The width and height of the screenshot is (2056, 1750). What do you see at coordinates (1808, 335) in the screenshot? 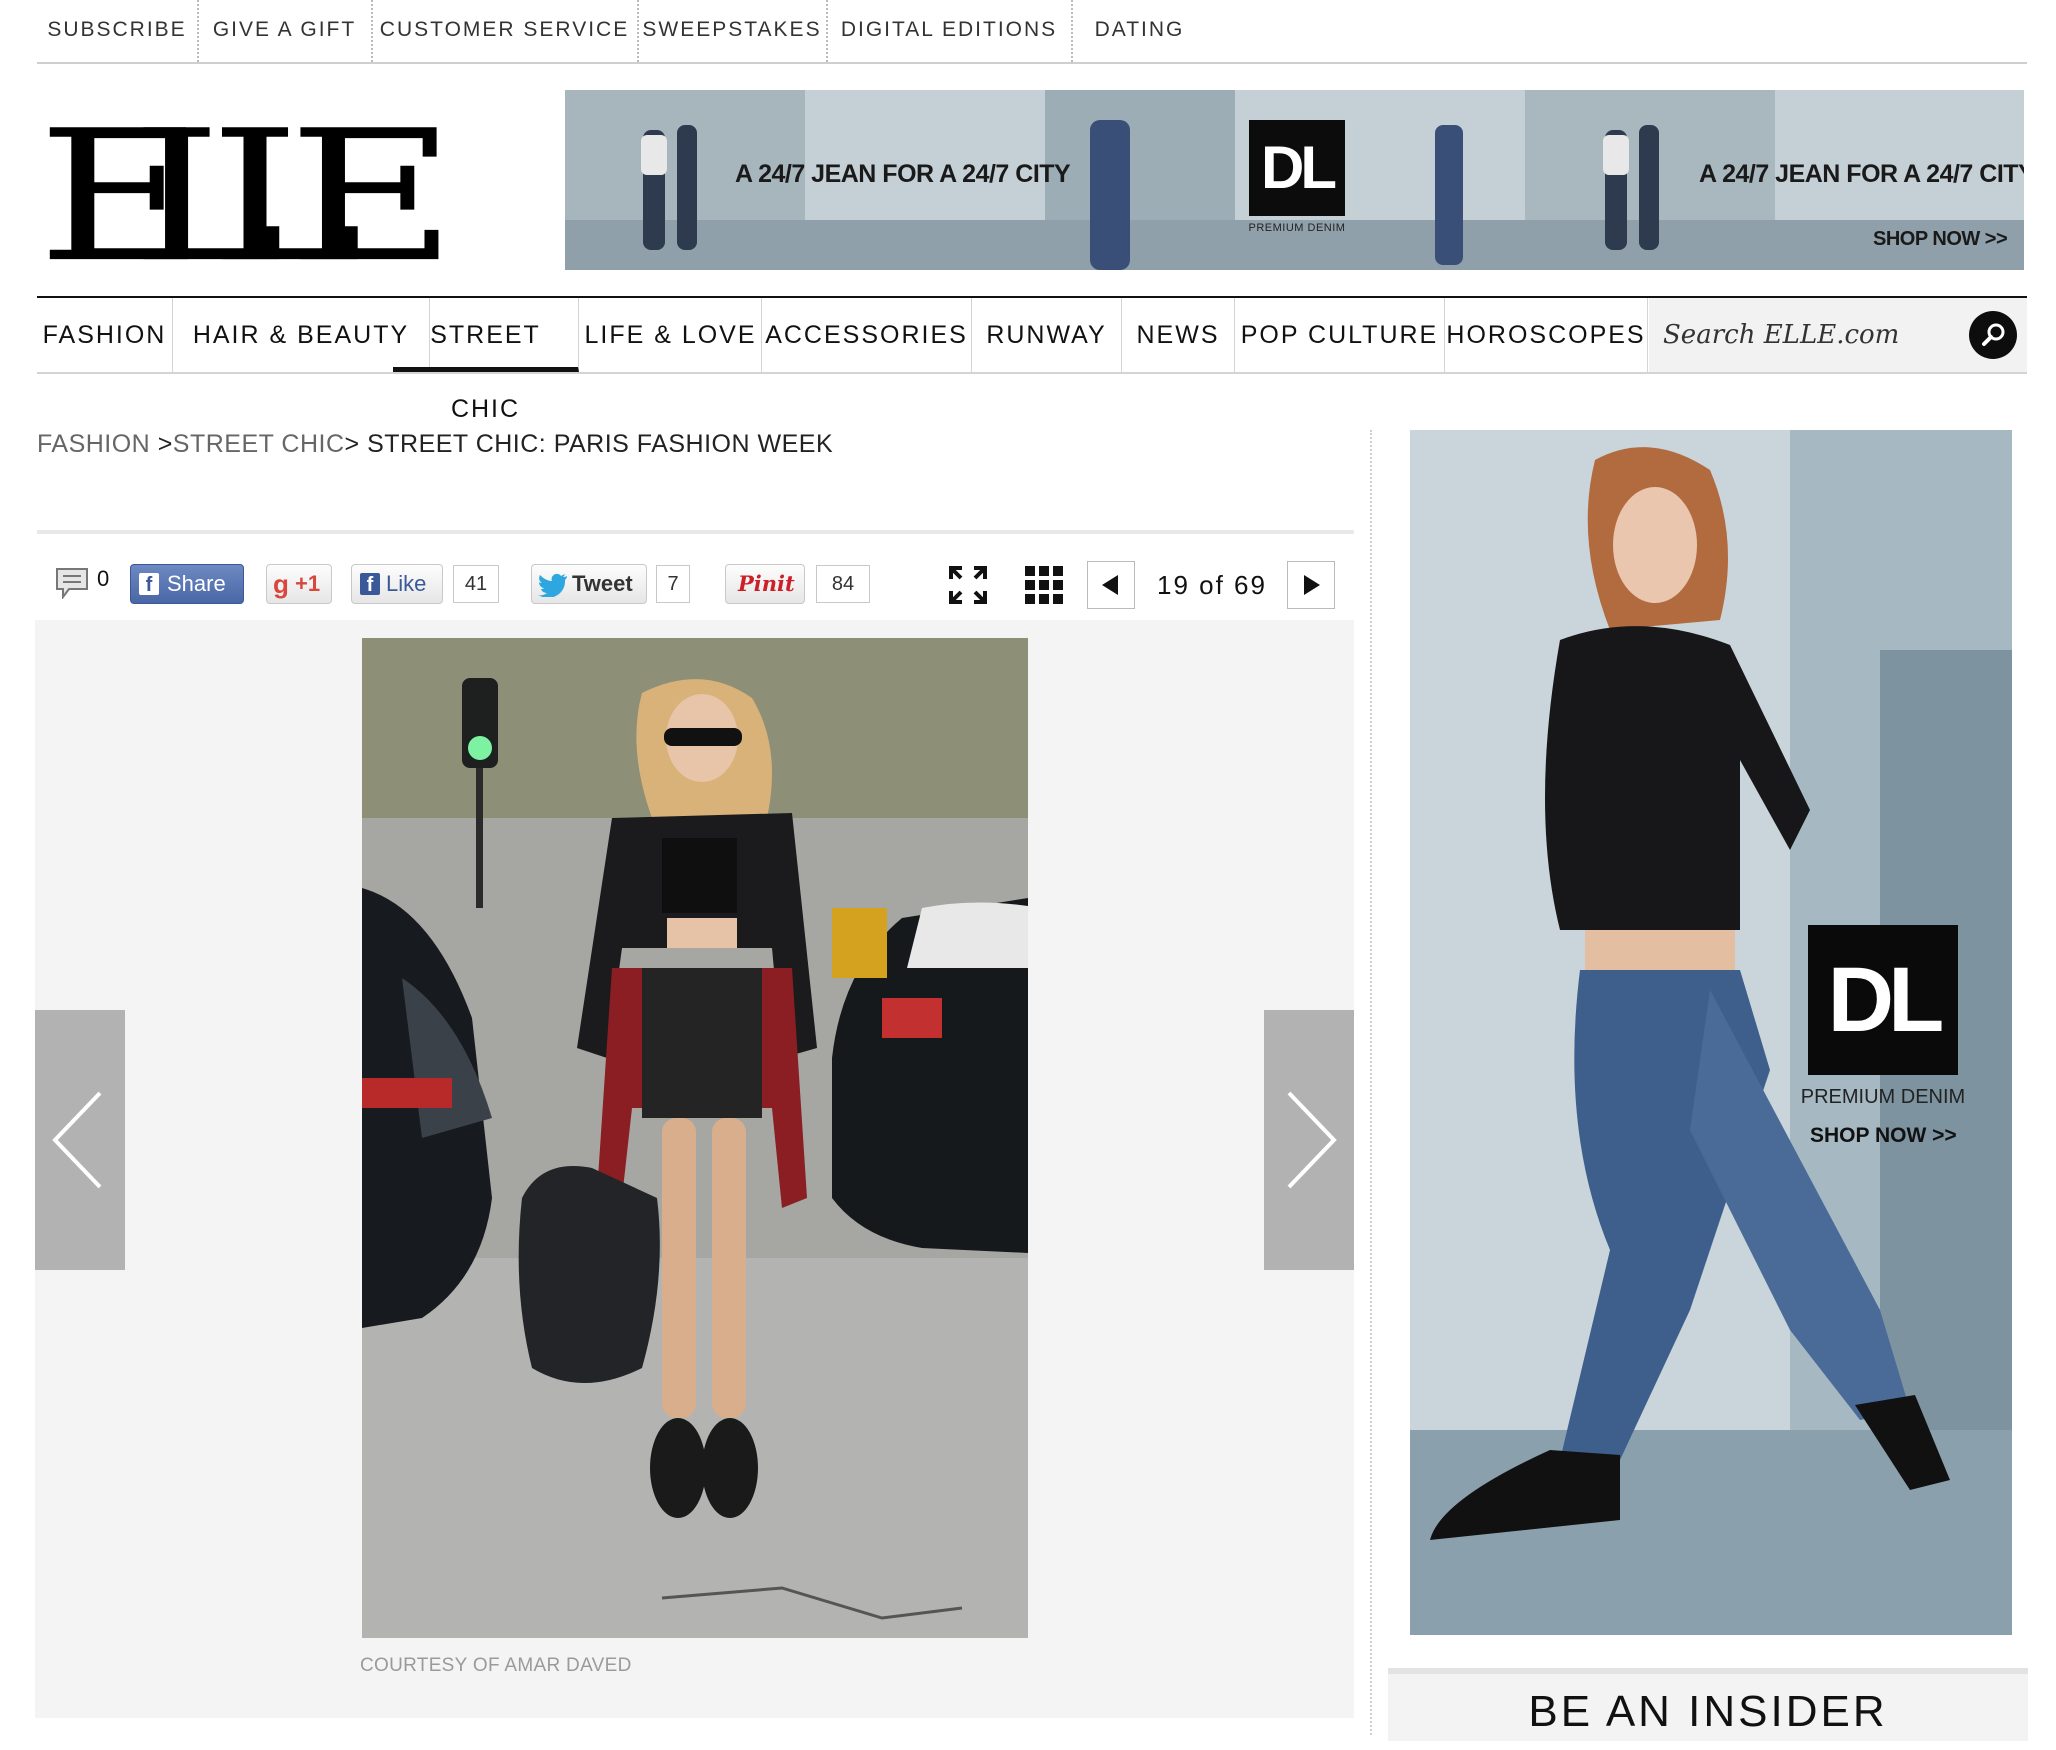
I see `search-input` at bounding box center [1808, 335].